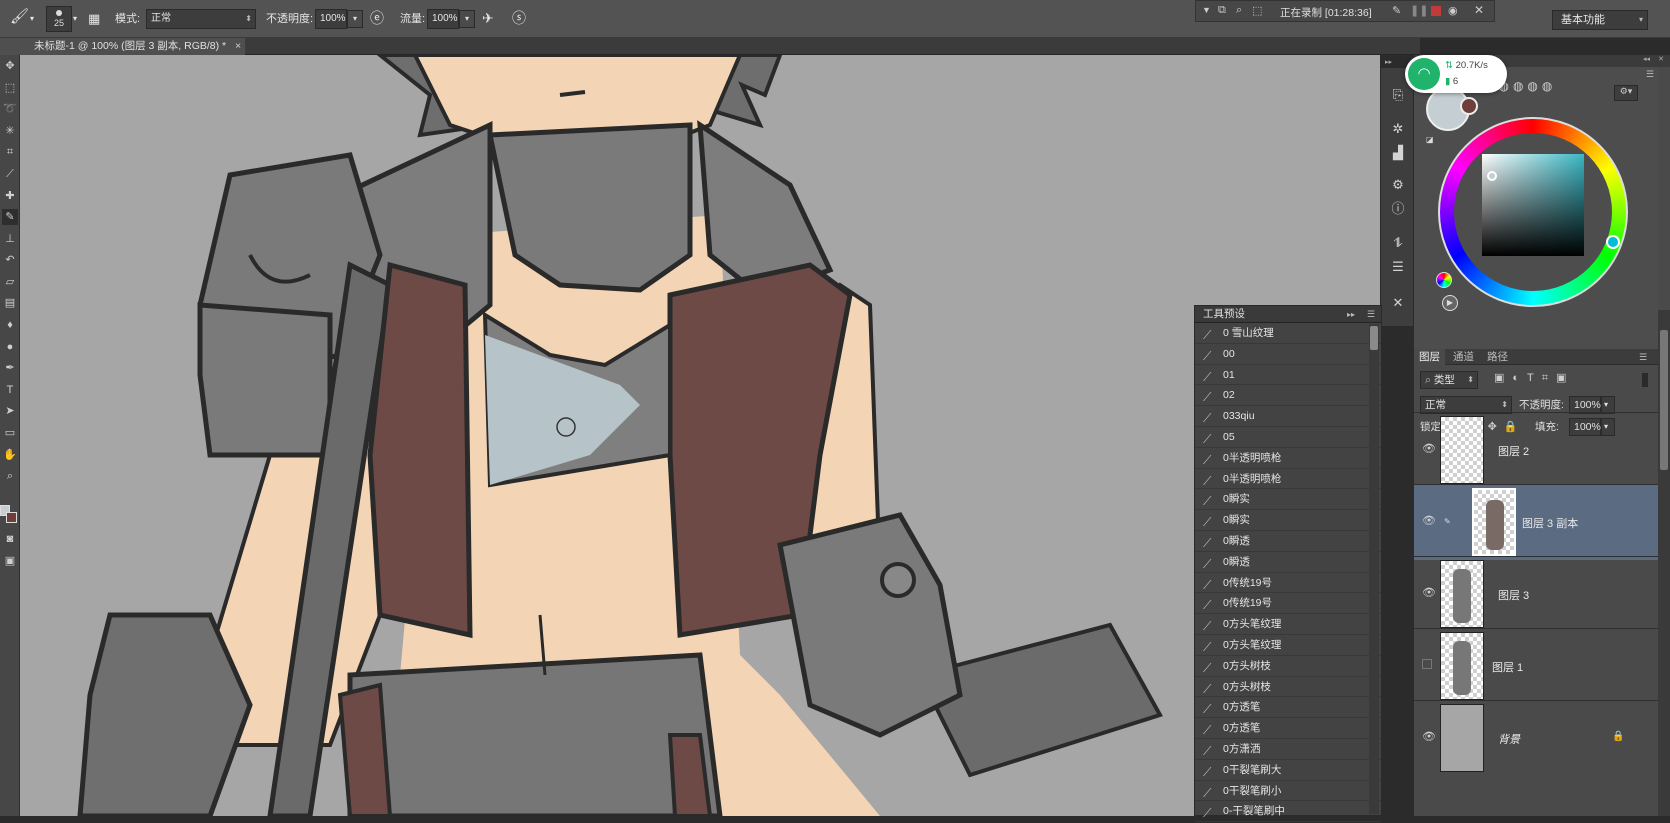 The width and height of the screenshot is (1670, 823). What do you see at coordinates (1288, 749) in the screenshot?
I see `tool-preset-item: ⟋ 0方潇洒` at bounding box center [1288, 749].